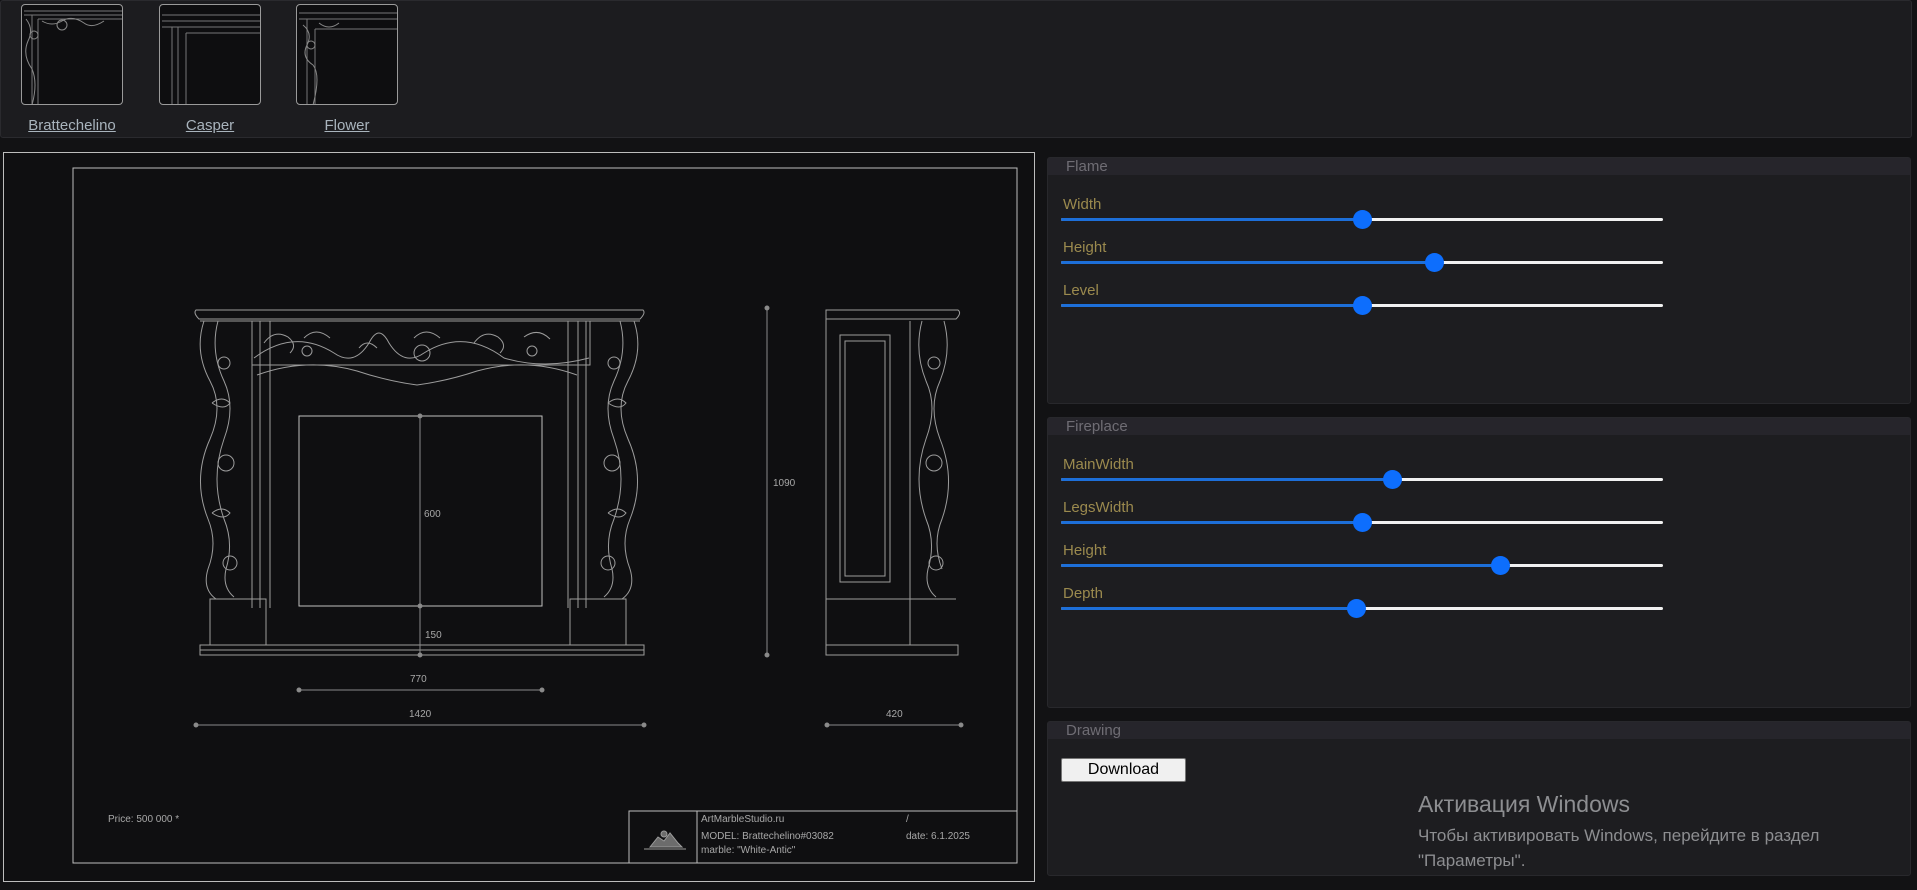 The width and height of the screenshot is (1917, 890). I want to click on fireplace-depth-slider: Depth, so click(1362, 601).